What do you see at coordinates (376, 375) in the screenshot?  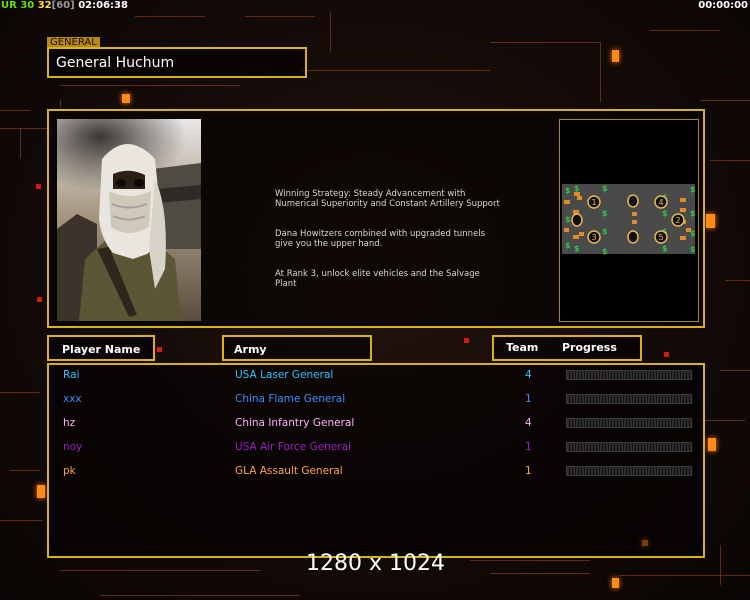 I see `player-row: Rai USA Laser General 4` at bounding box center [376, 375].